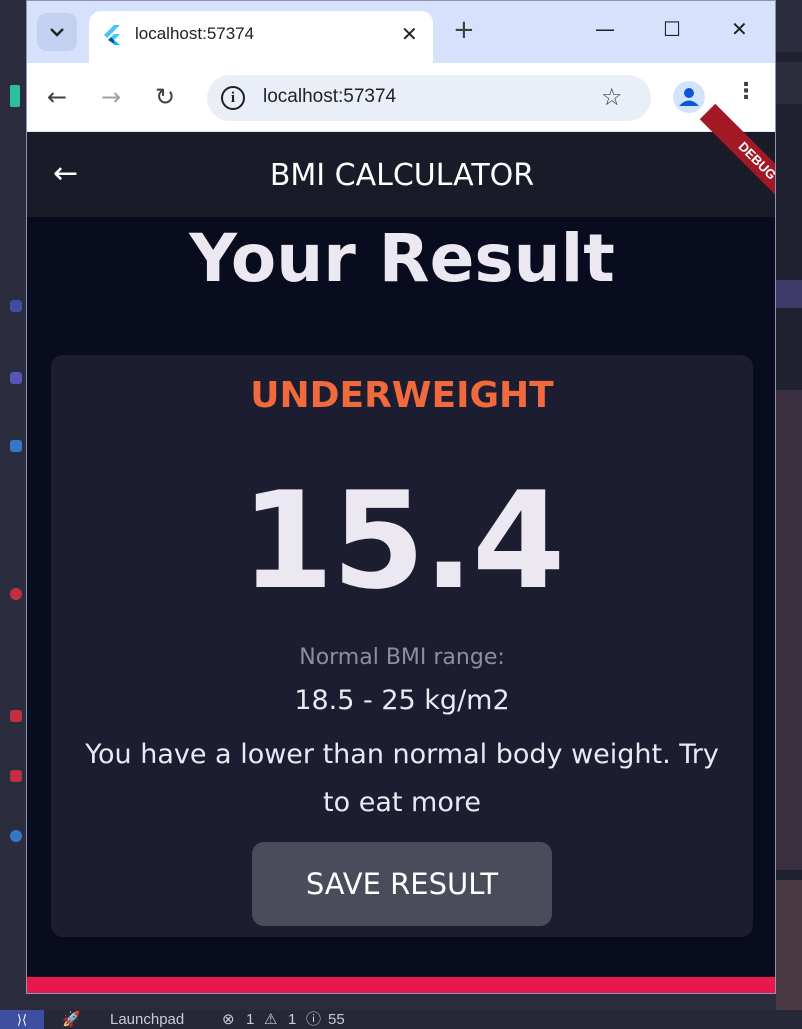 The width and height of the screenshot is (802, 1029). I want to click on tab-title: localhost:57374, so click(195, 33).